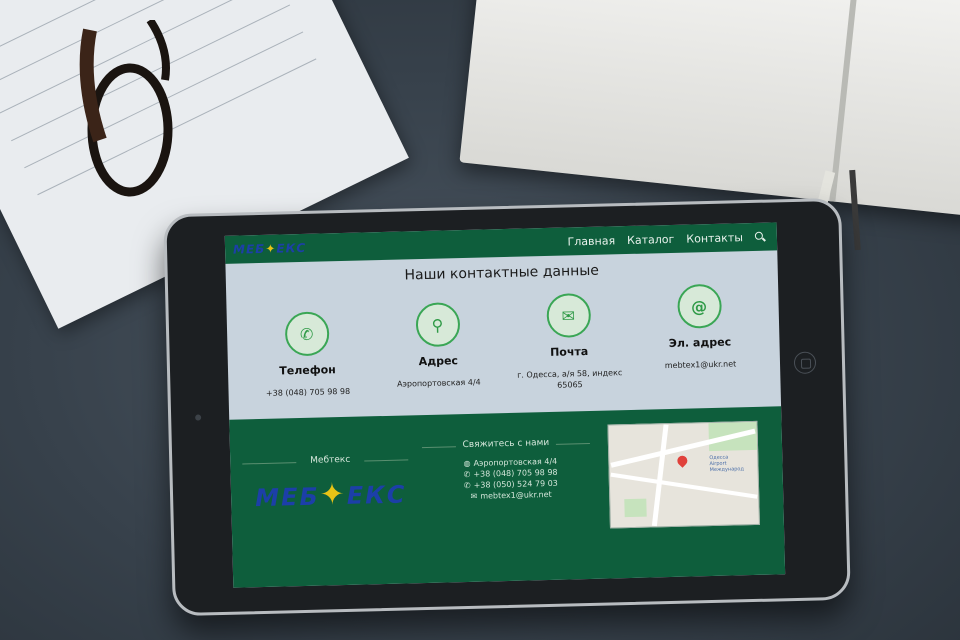  I want to click on home-button, so click(805, 362).